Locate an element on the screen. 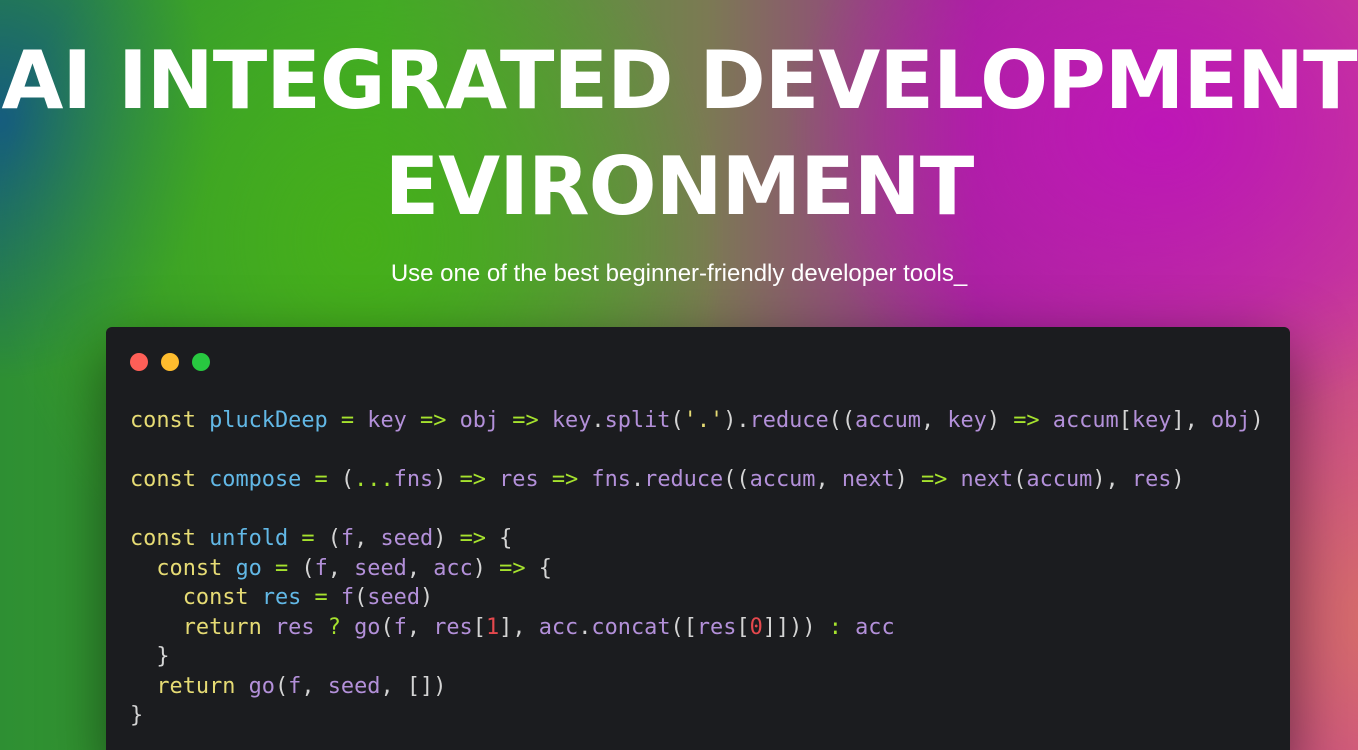 Image resolution: width=1358 pixels, height=750 pixels. code-line-6: const go = (f, seed, acc) => { is located at coordinates (354, 568).